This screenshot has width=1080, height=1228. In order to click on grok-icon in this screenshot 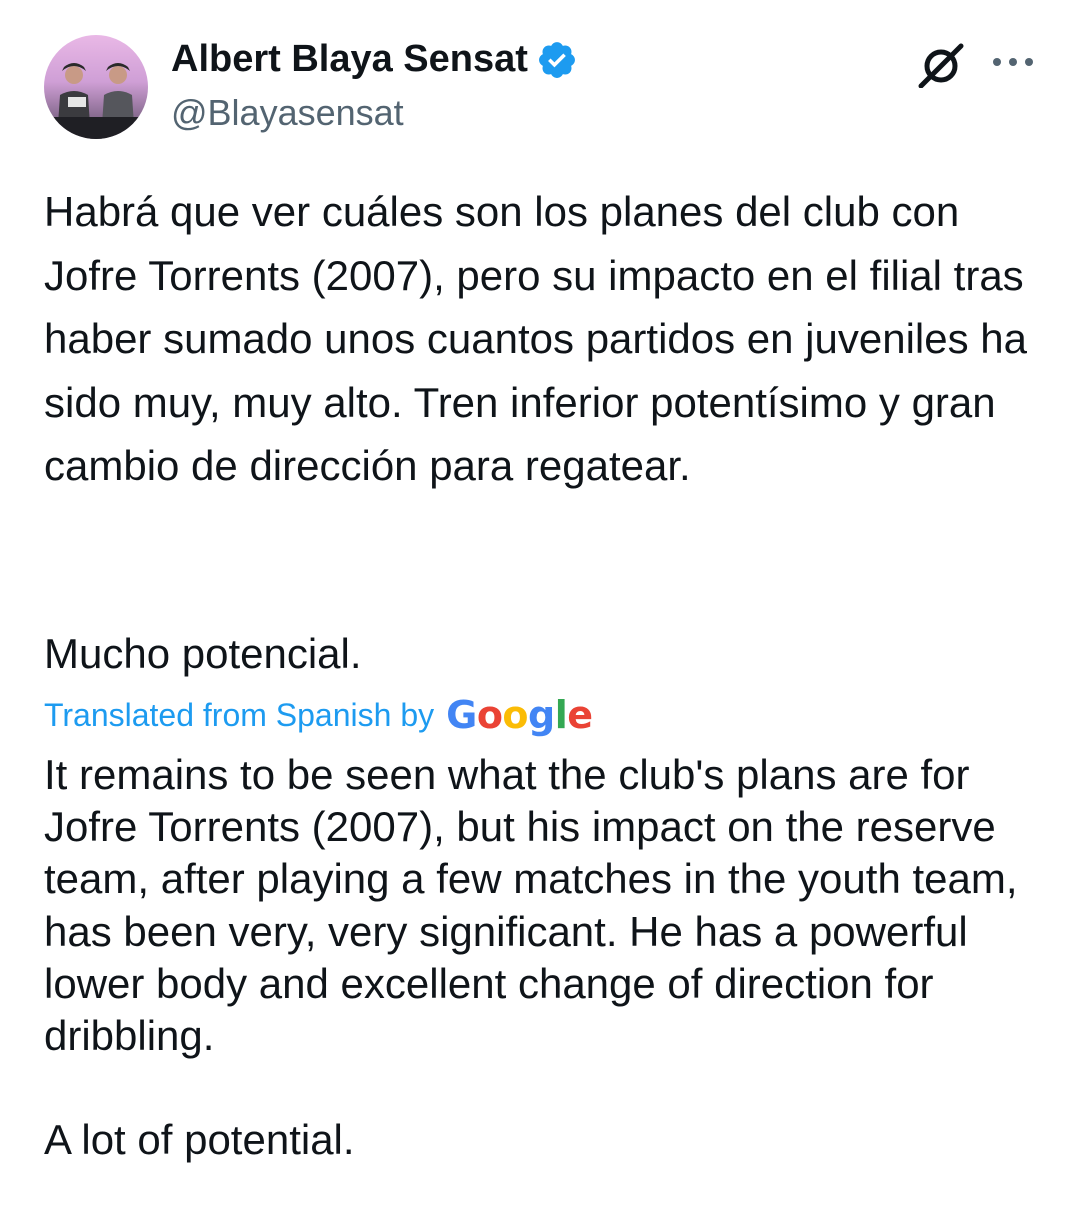, I will do `click(941, 65)`.